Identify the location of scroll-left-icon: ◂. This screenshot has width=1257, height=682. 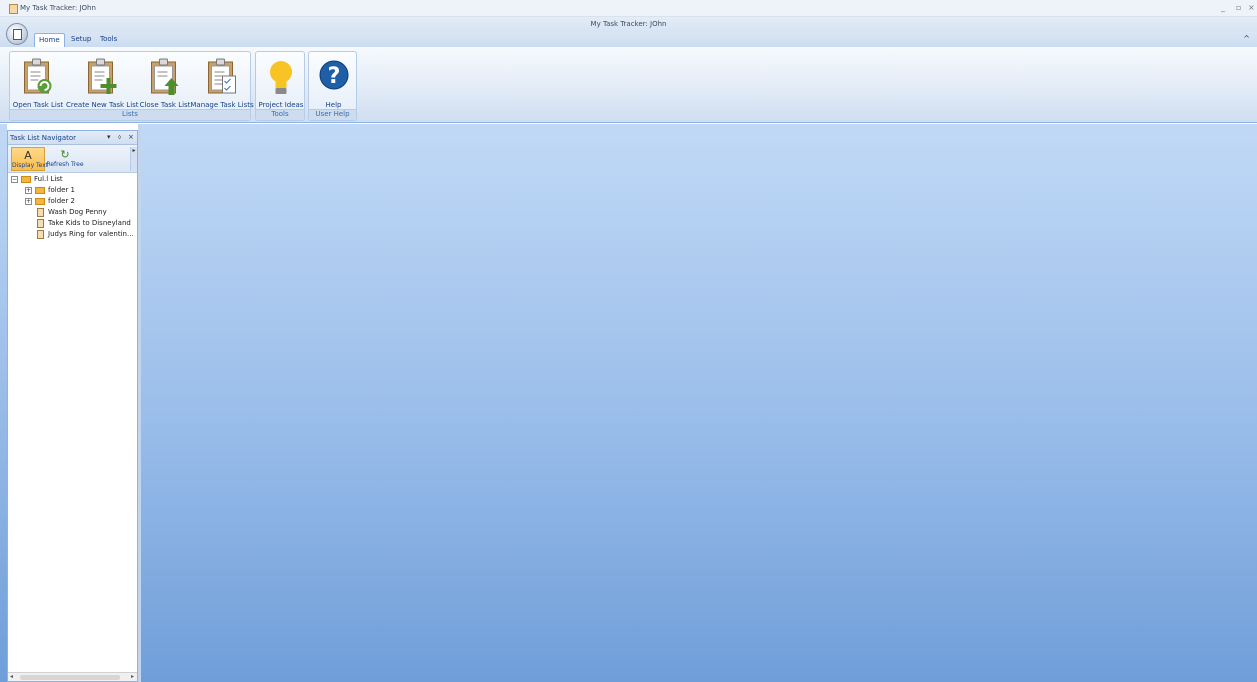
(11, 676).